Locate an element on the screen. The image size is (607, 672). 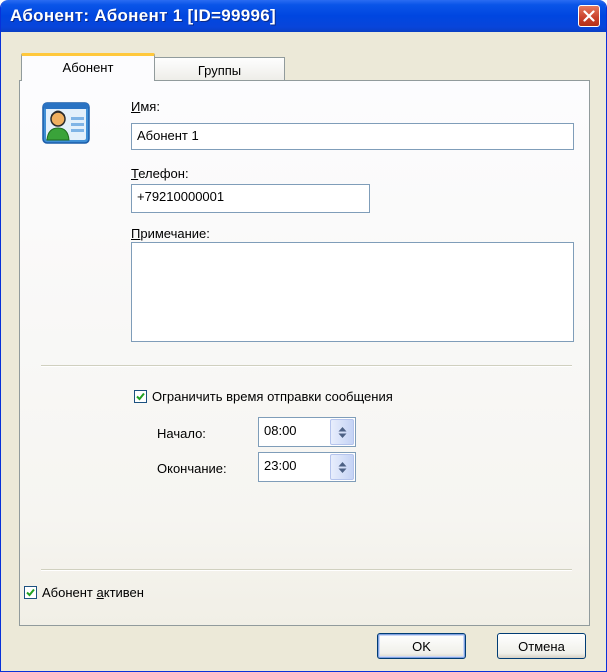
subscriber-active-label: Абонент активен is located at coordinates (93, 592).